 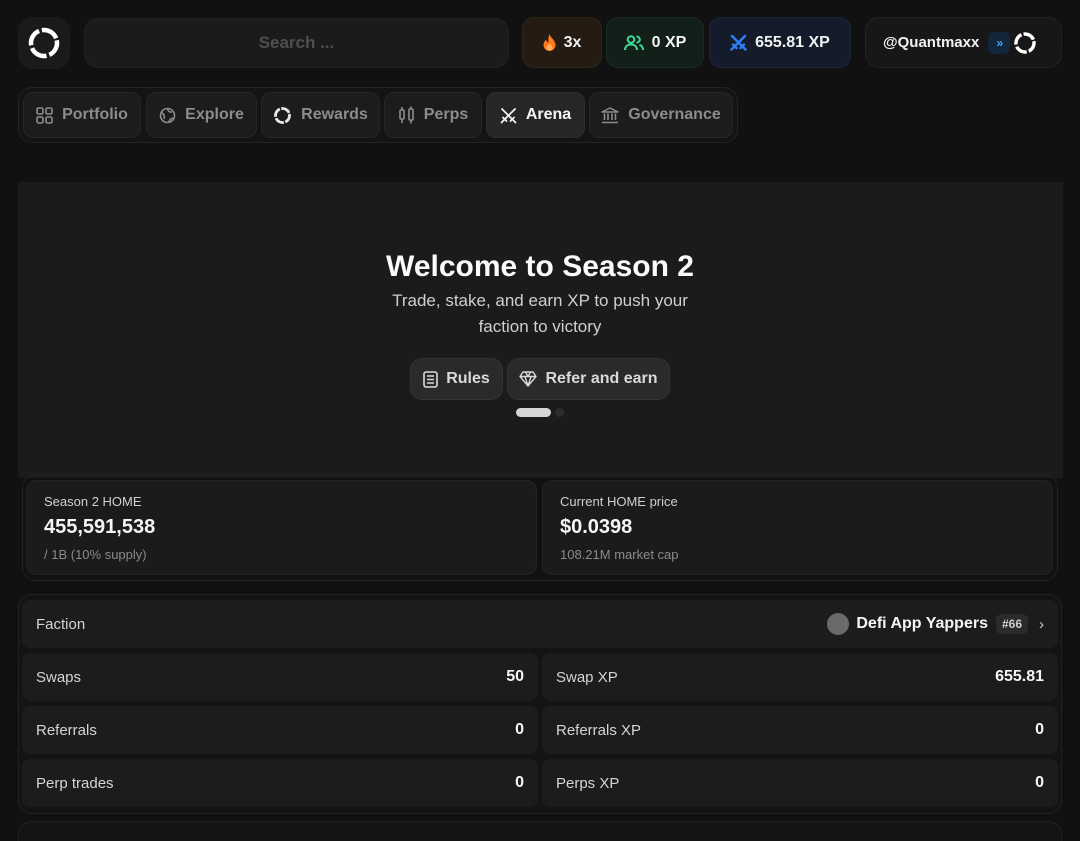 I want to click on stat-xp-label: Perps XP, so click(x=588, y=783).